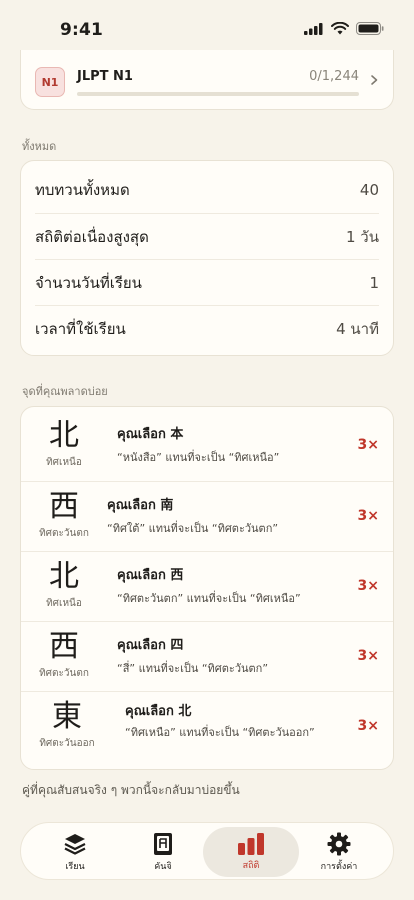  What do you see at coordinates (65, 391) in the screenshot?
I see `misses-section-label: จุดที่คุณพลาดบ่อย` at bounding box center [65, 391].